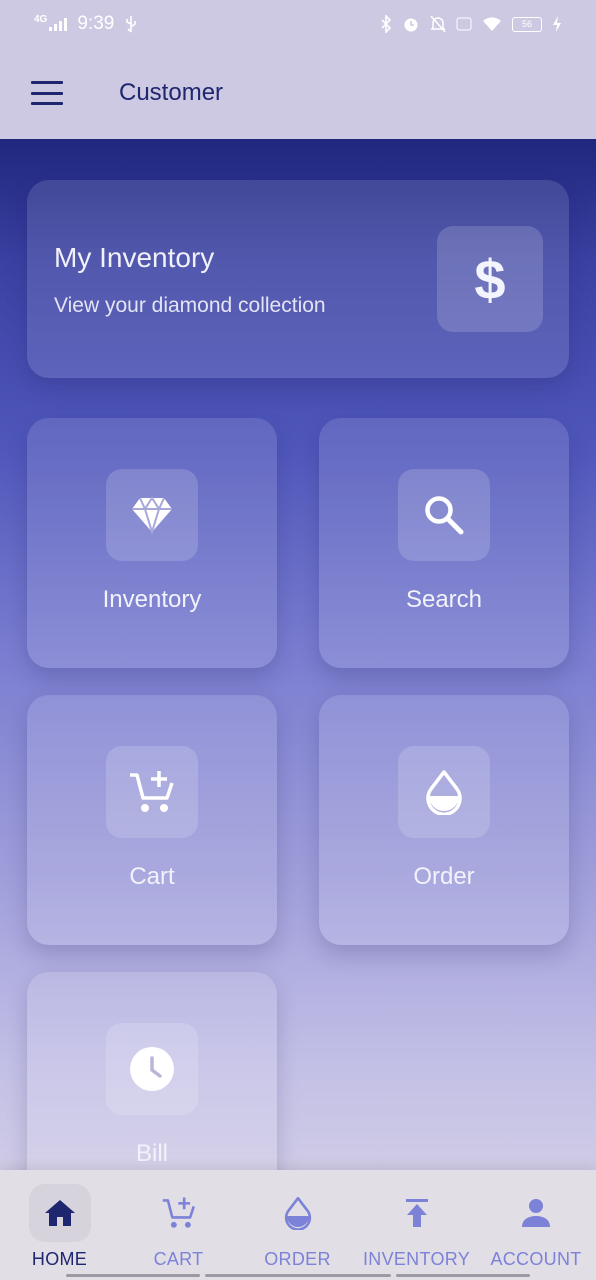  I want to click on volte-icon, so click(464, 24).